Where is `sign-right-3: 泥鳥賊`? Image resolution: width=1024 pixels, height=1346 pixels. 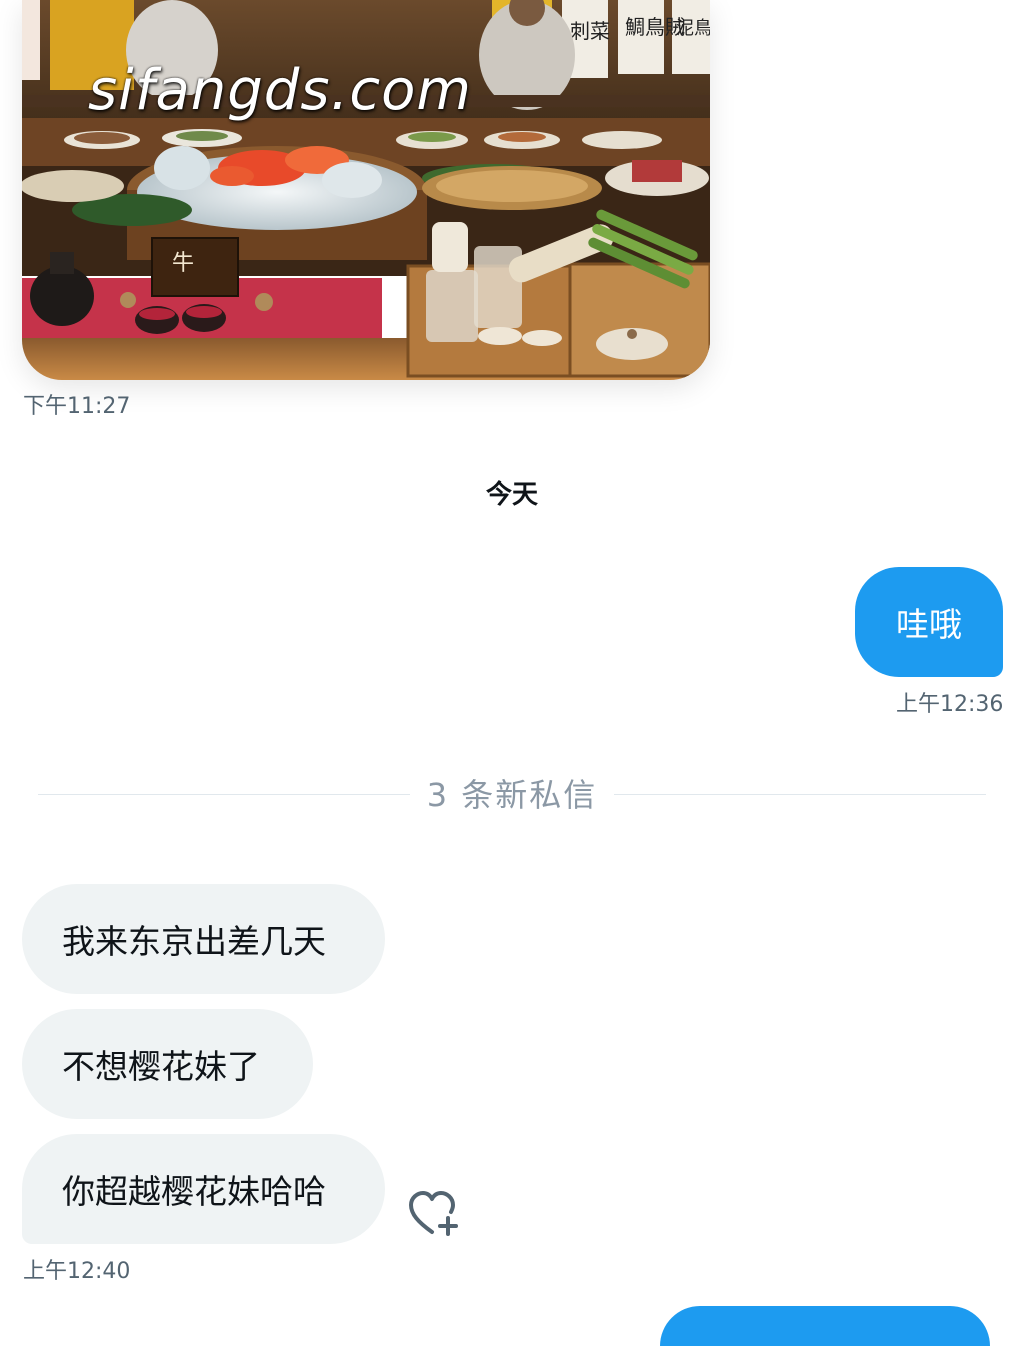 sign-right-3: 泥鳥賊 is located at coordinates (693, 28).